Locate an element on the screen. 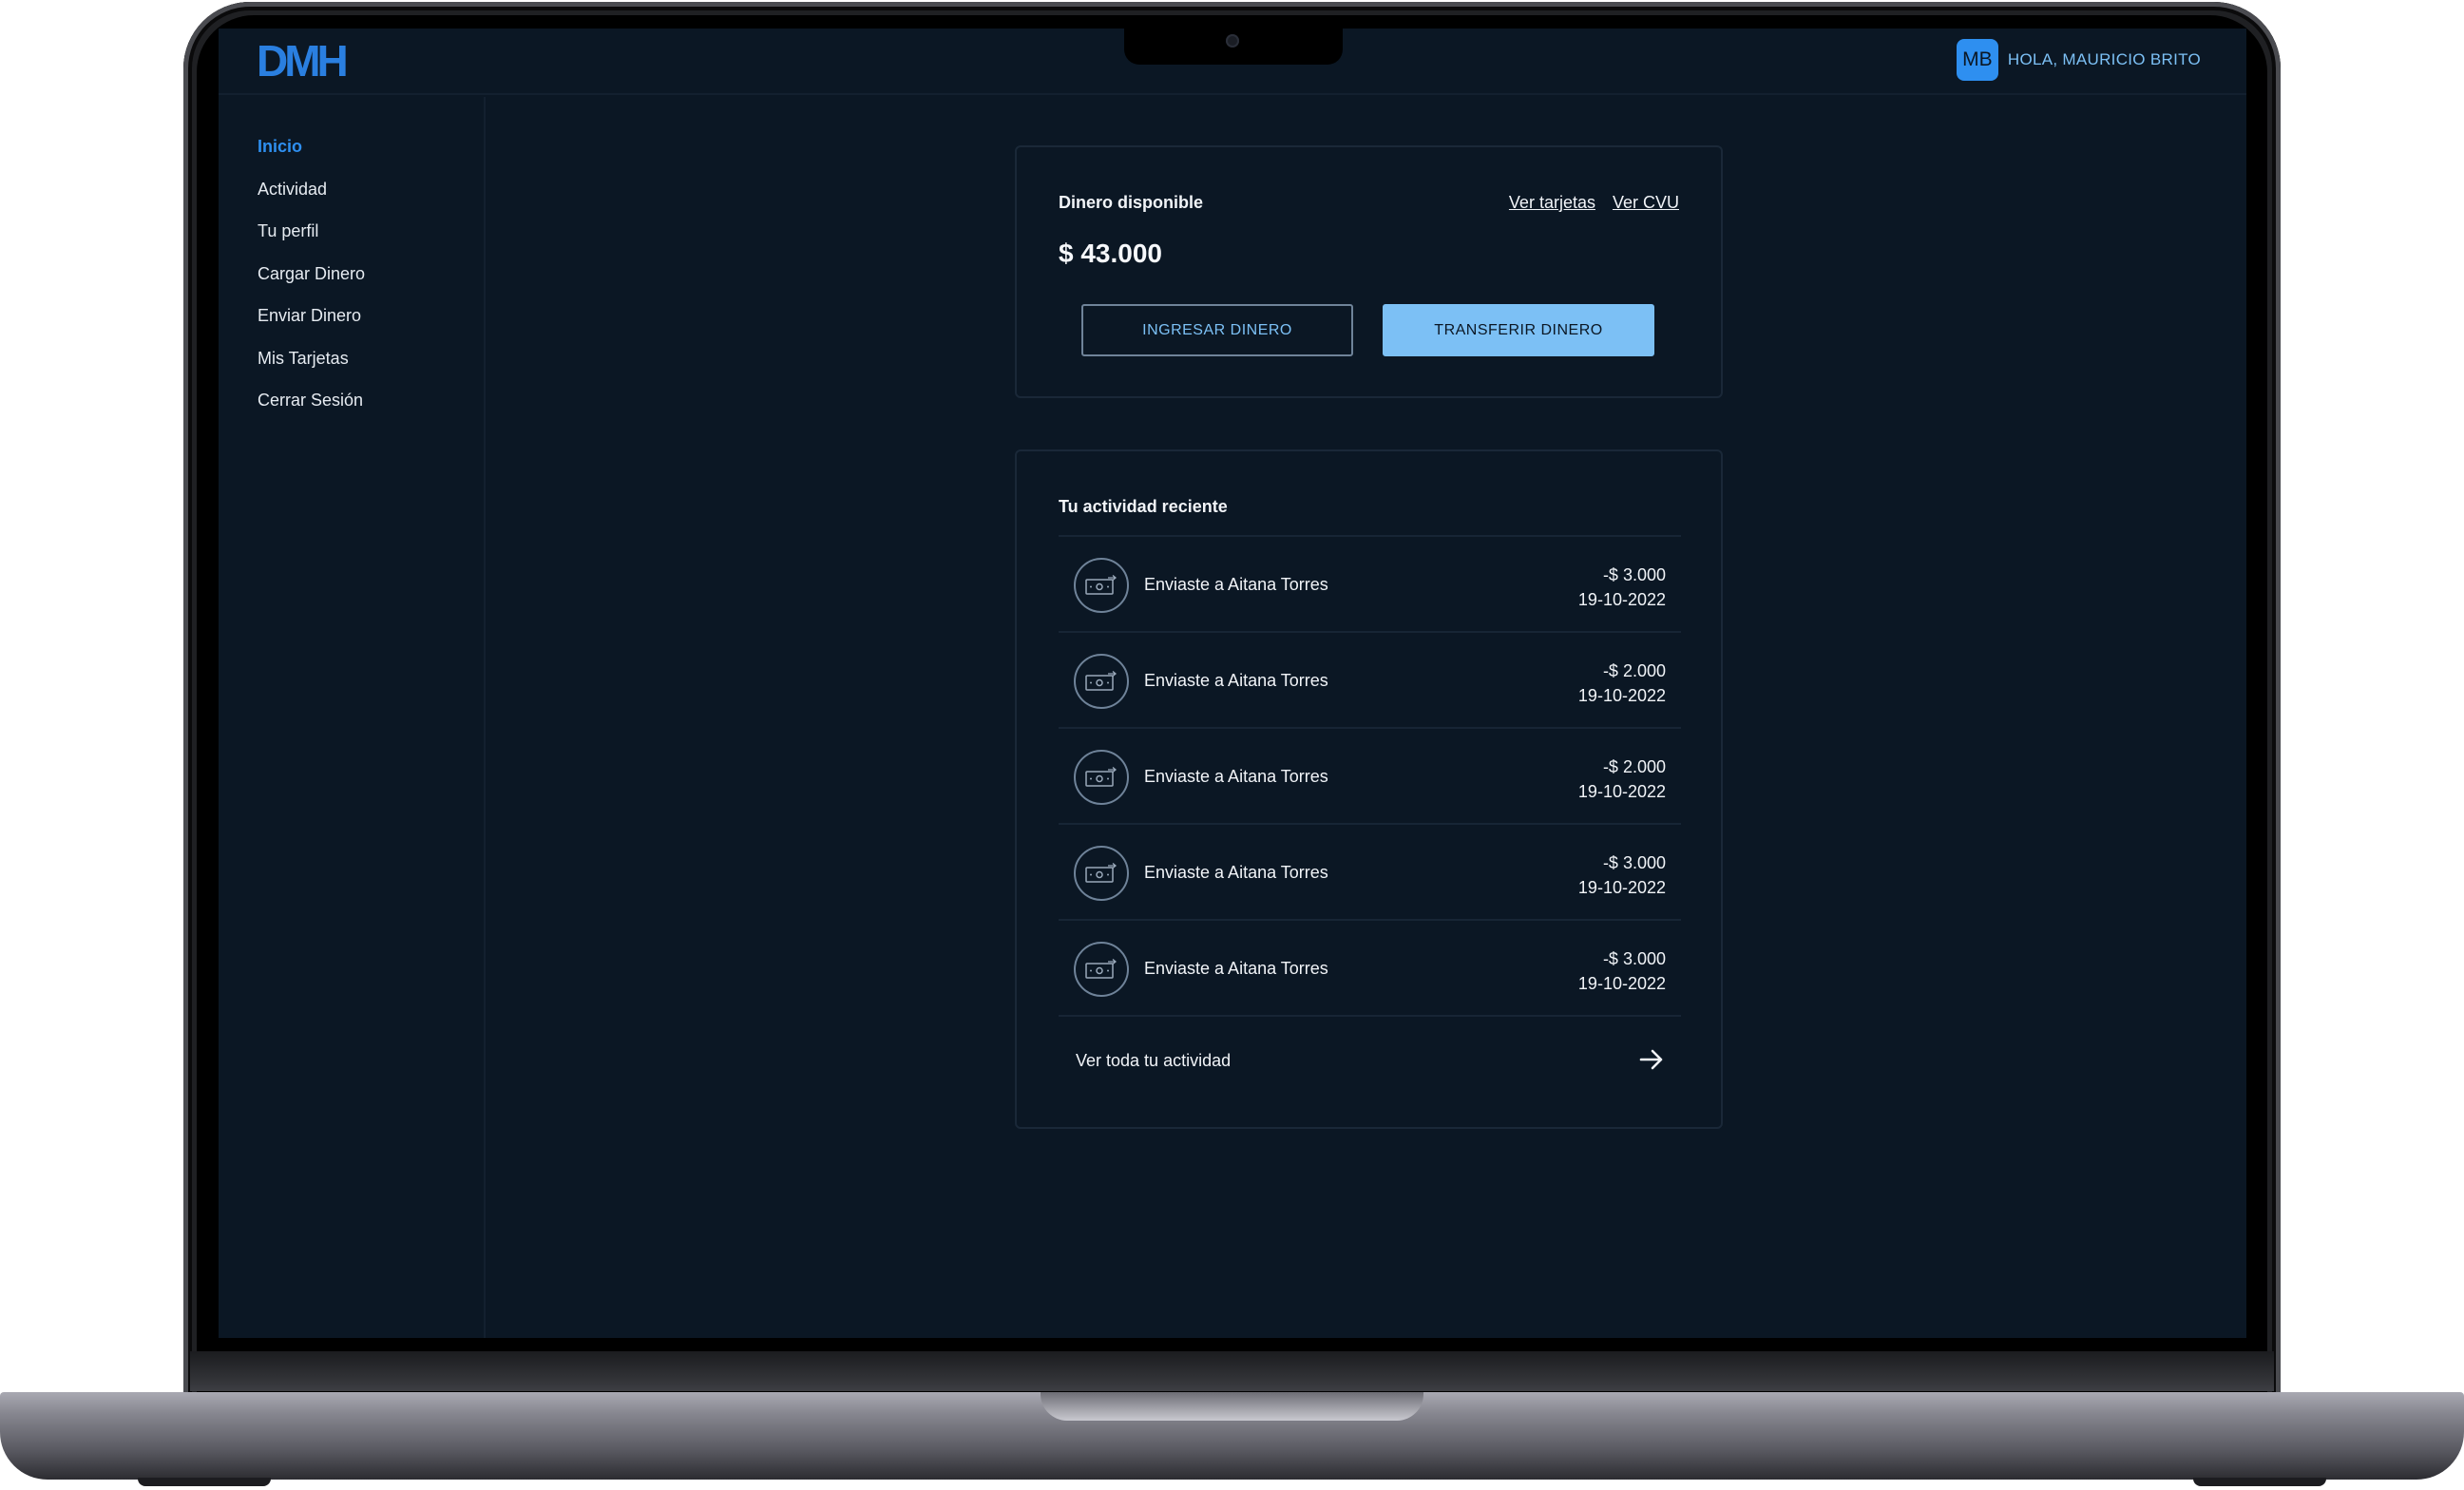 This screenshot has width=2464, height=1490. sidebar-item-enviar-dinero: Enviar Dinero is located at coordinates (371, 327).